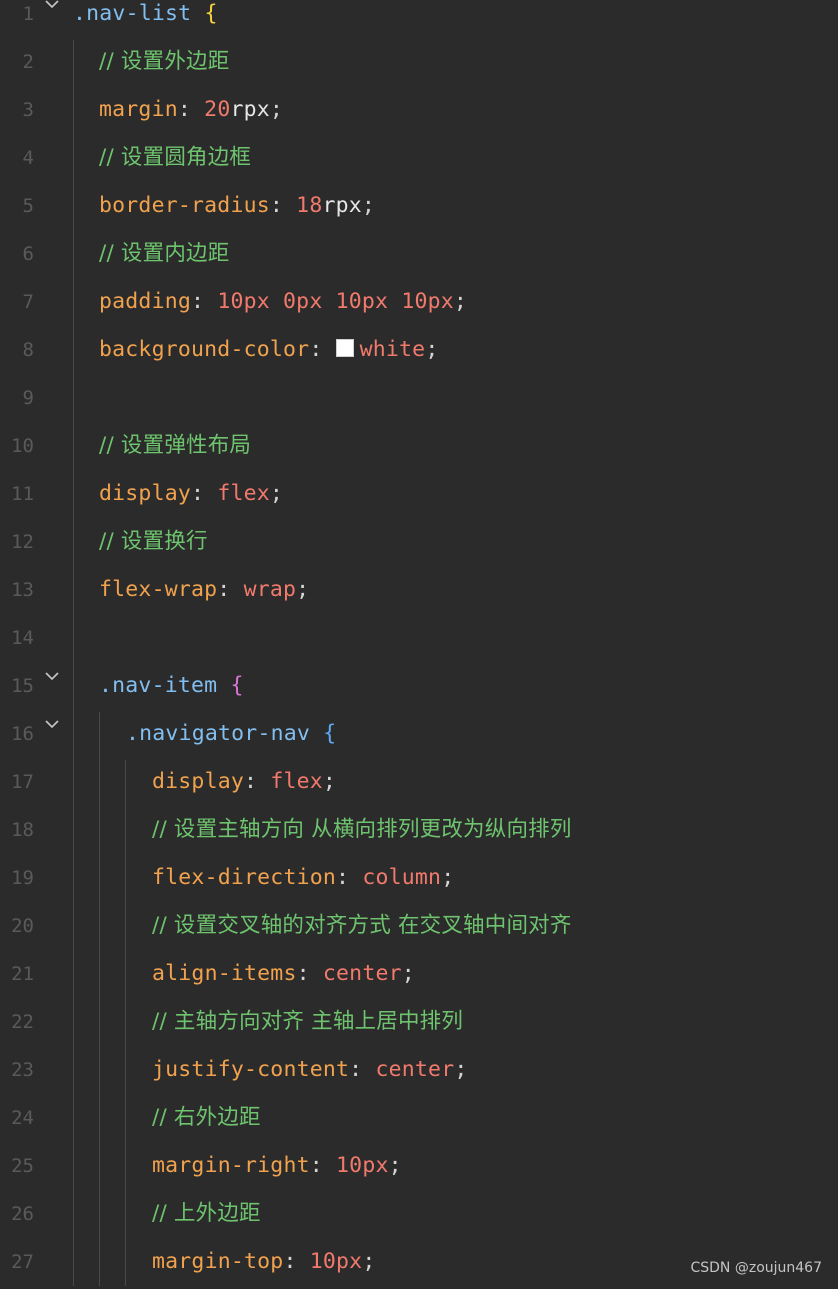  Describe the element at coordinates (204, 590) in the screenshot. I see `code-text: flex-wrap: wrap;` at that location.